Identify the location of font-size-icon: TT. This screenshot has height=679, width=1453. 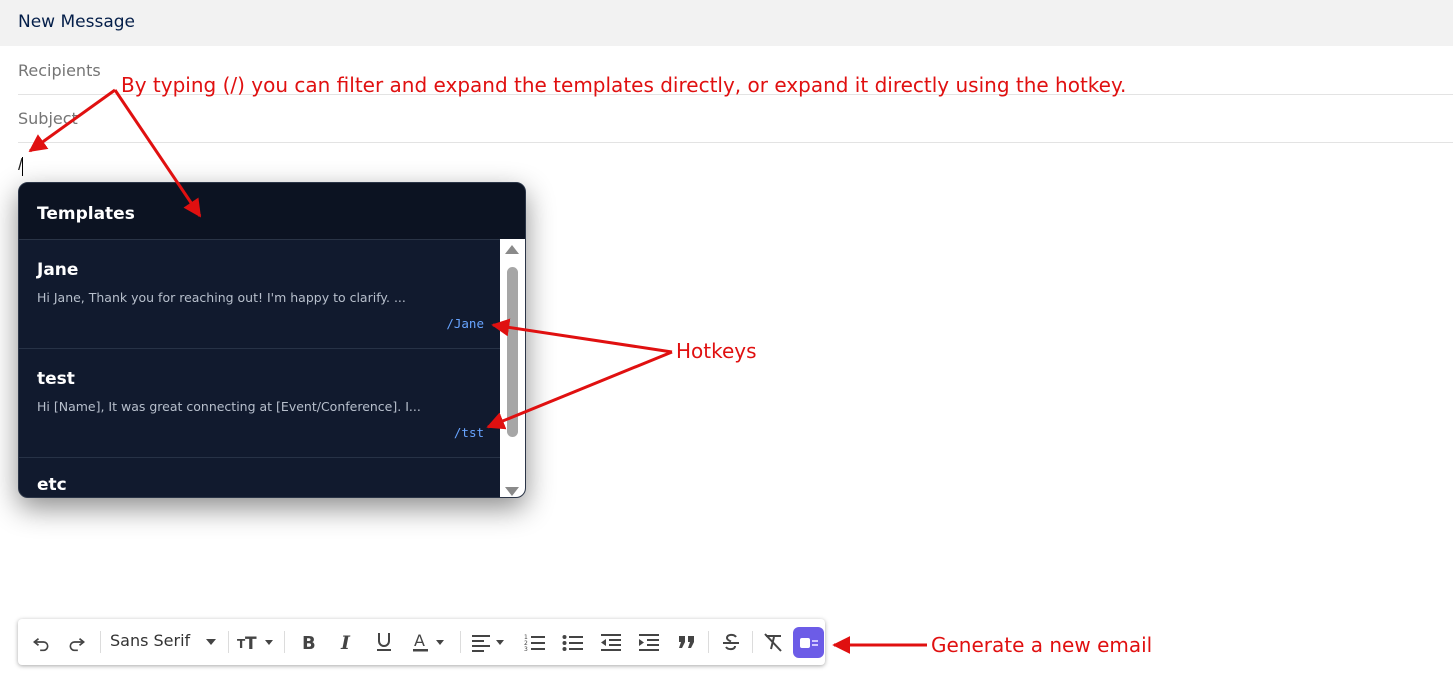
(257, 642).